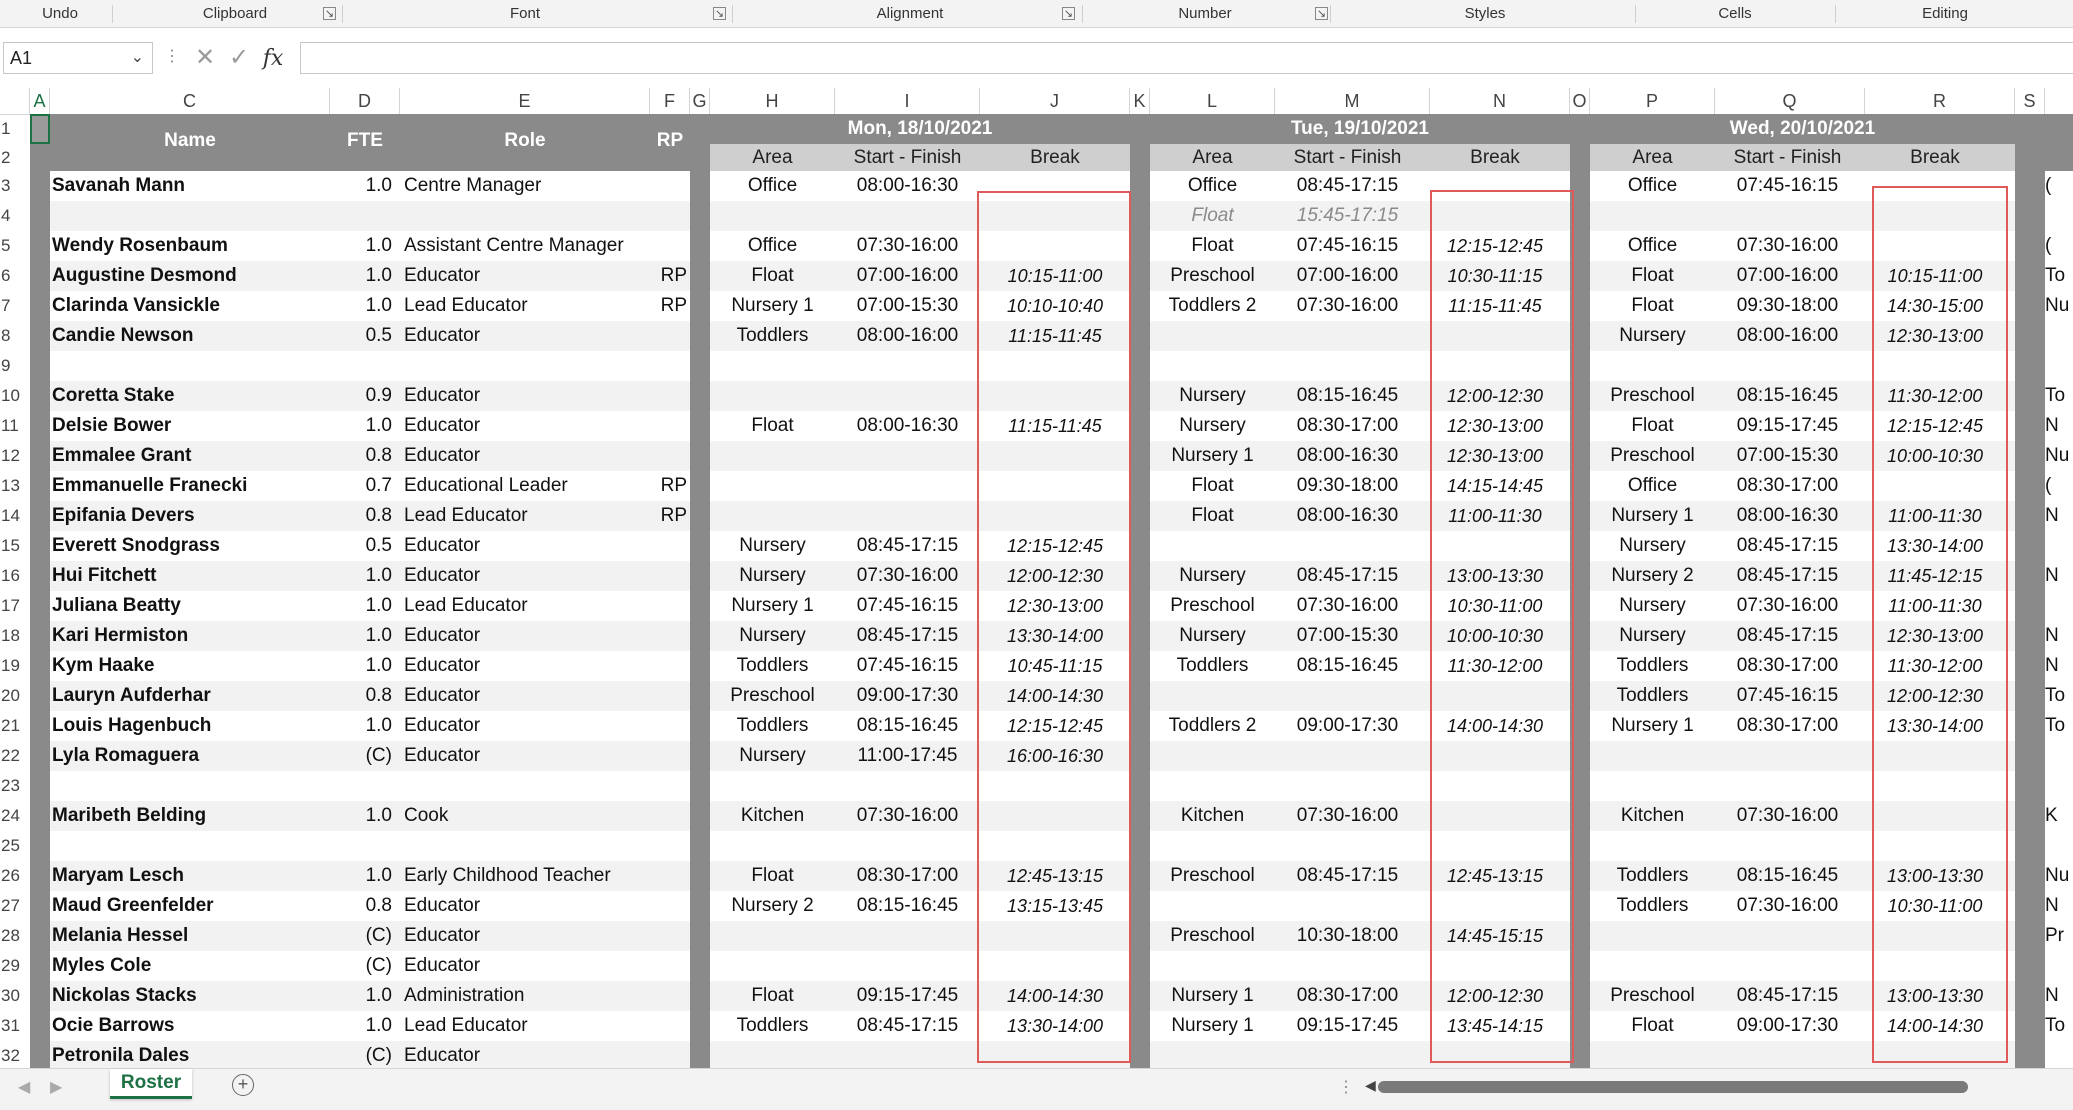  I want to click on row-header: 23, so click(15, 786).